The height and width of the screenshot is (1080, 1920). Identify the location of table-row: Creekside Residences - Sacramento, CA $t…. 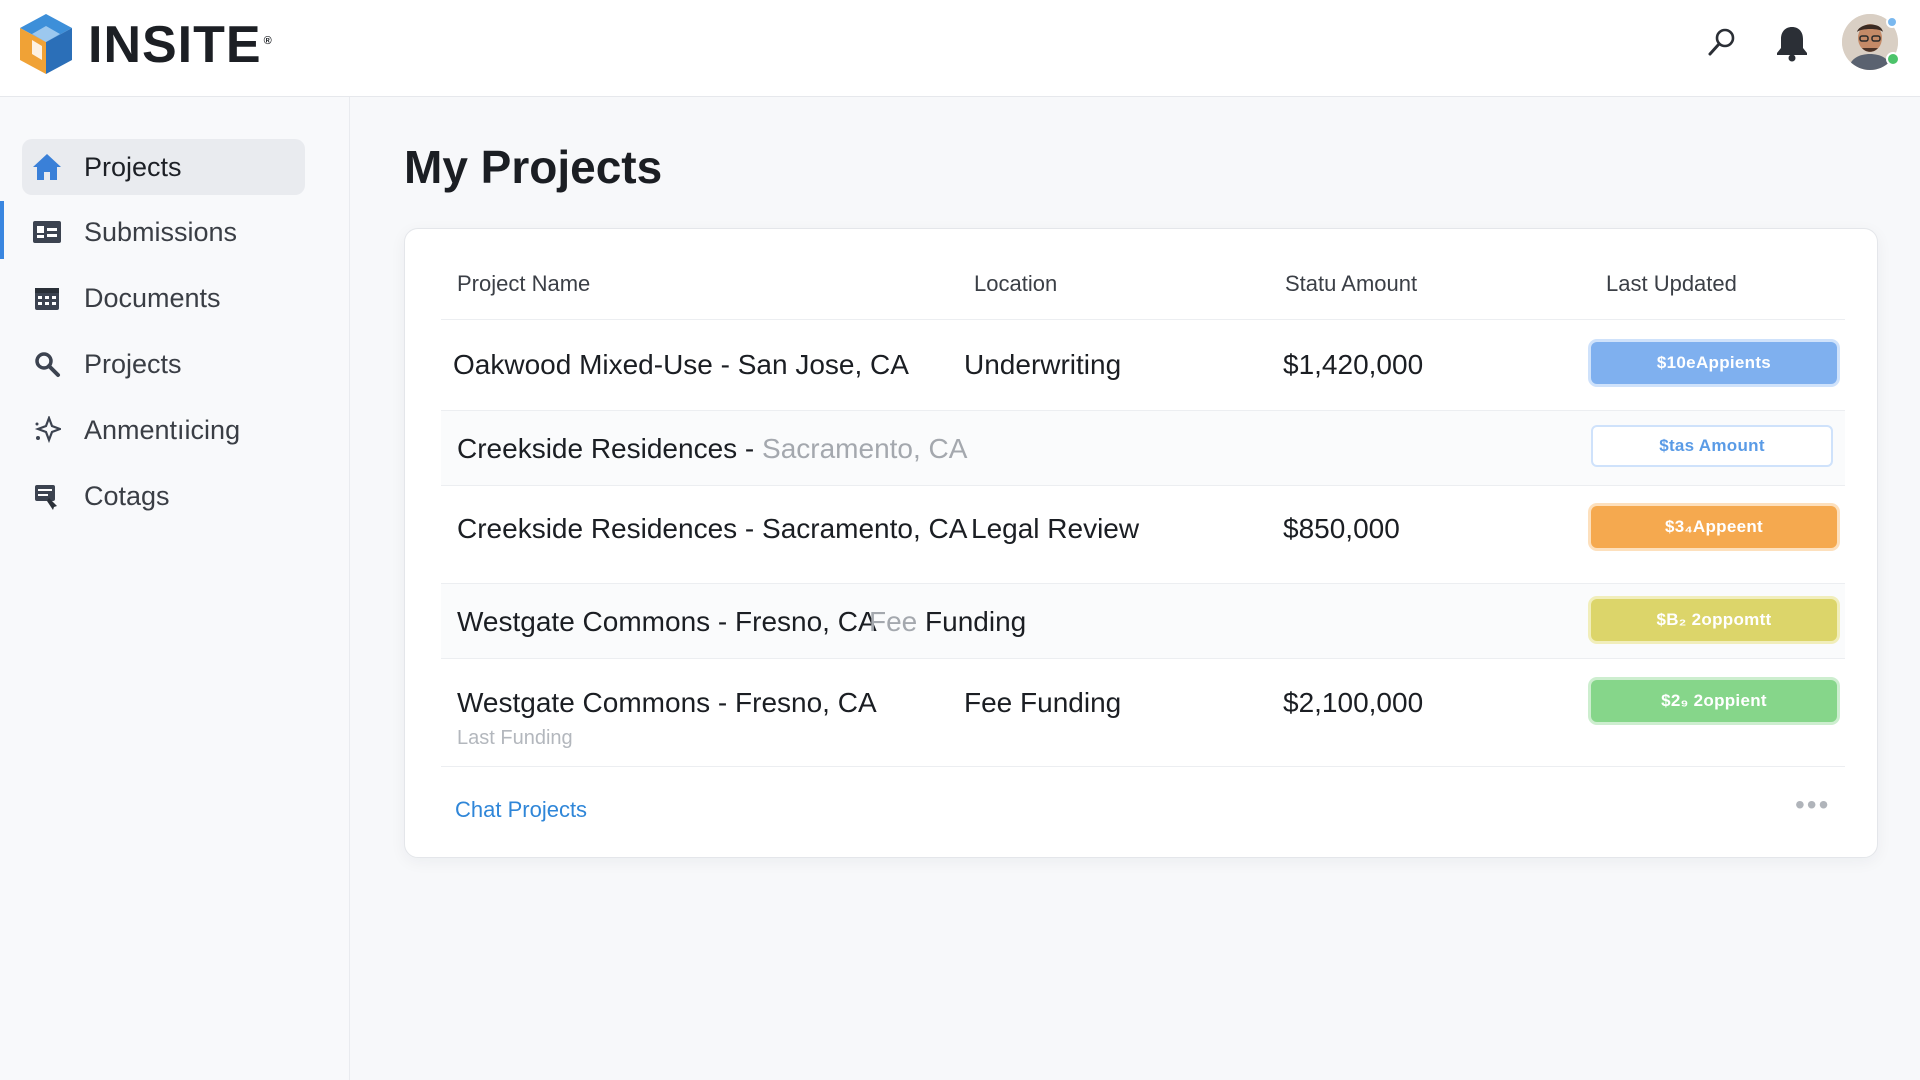
(1143, 448).